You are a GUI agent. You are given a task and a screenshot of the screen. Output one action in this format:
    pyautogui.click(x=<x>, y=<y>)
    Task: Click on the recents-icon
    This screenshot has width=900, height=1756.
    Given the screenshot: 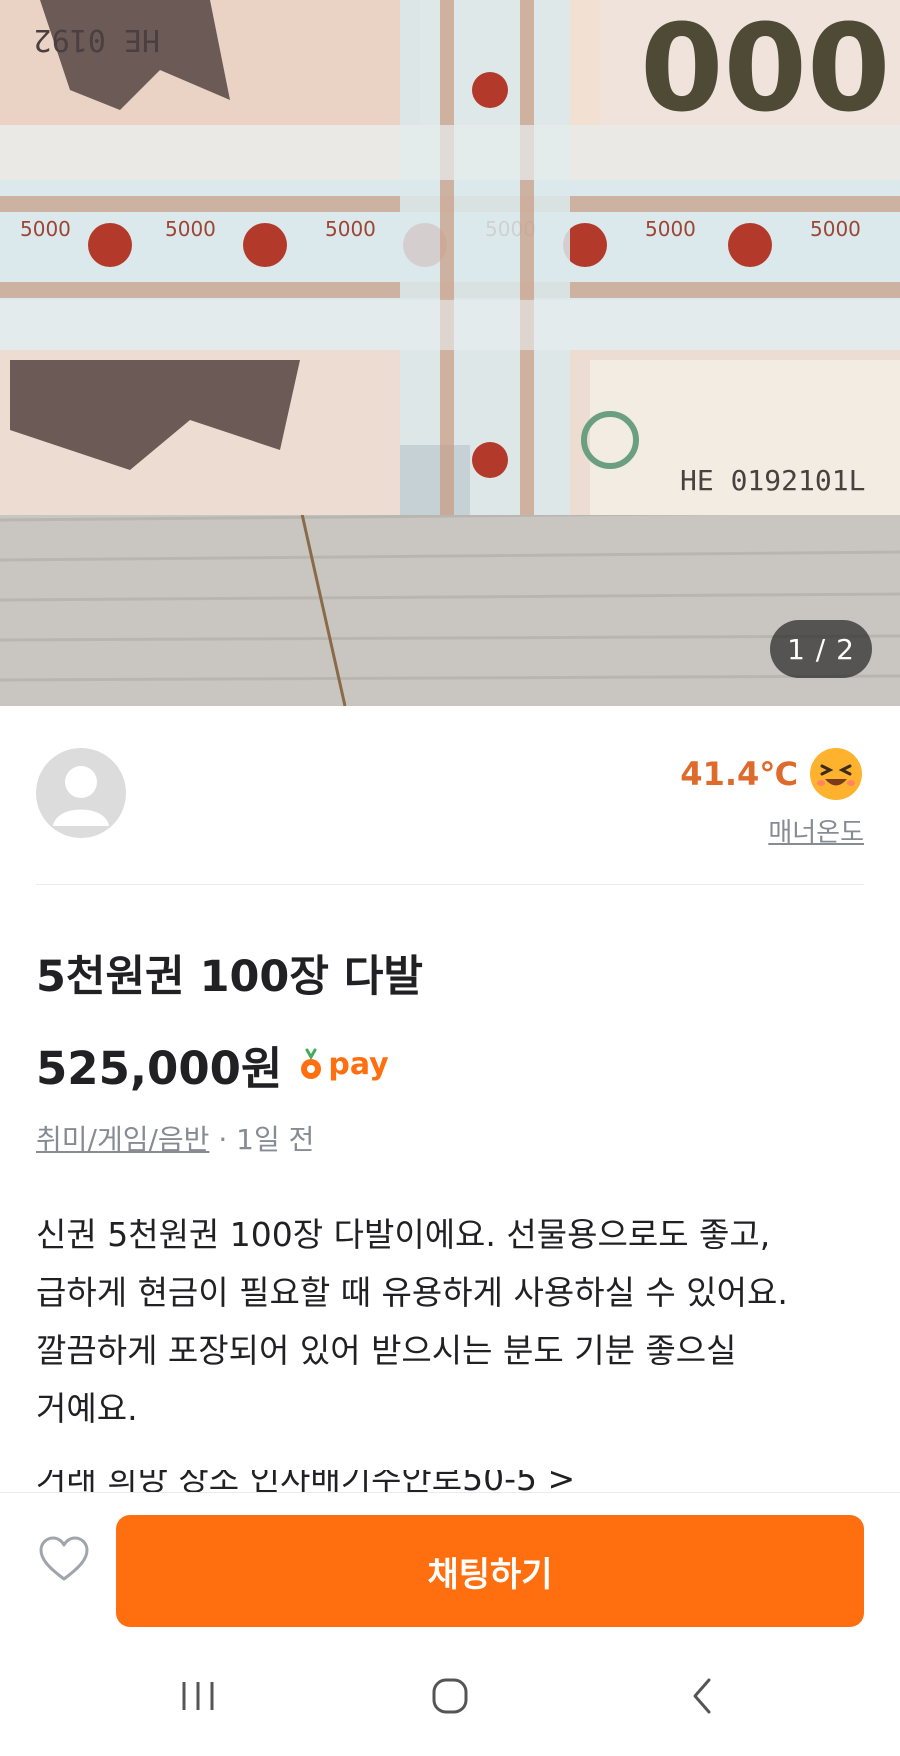 What is the action you would take?
    pyautogui.click(x=198, y=1696)
    